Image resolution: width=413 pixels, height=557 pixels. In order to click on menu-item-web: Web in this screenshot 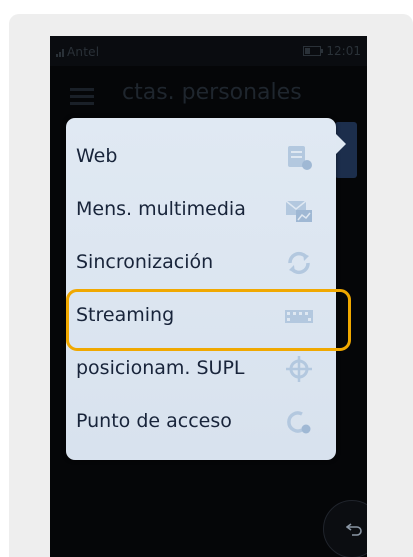, I will do `click(201, 157)`.